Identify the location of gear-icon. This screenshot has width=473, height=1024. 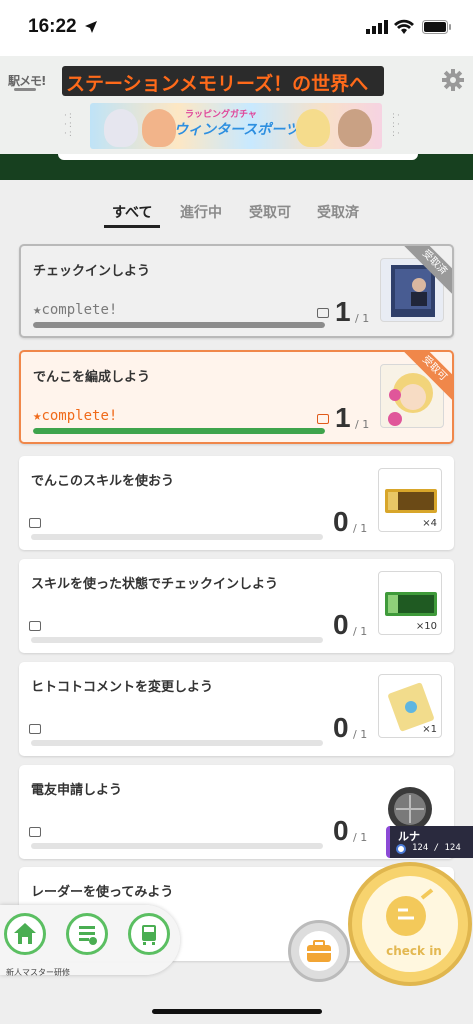
(453, 80).